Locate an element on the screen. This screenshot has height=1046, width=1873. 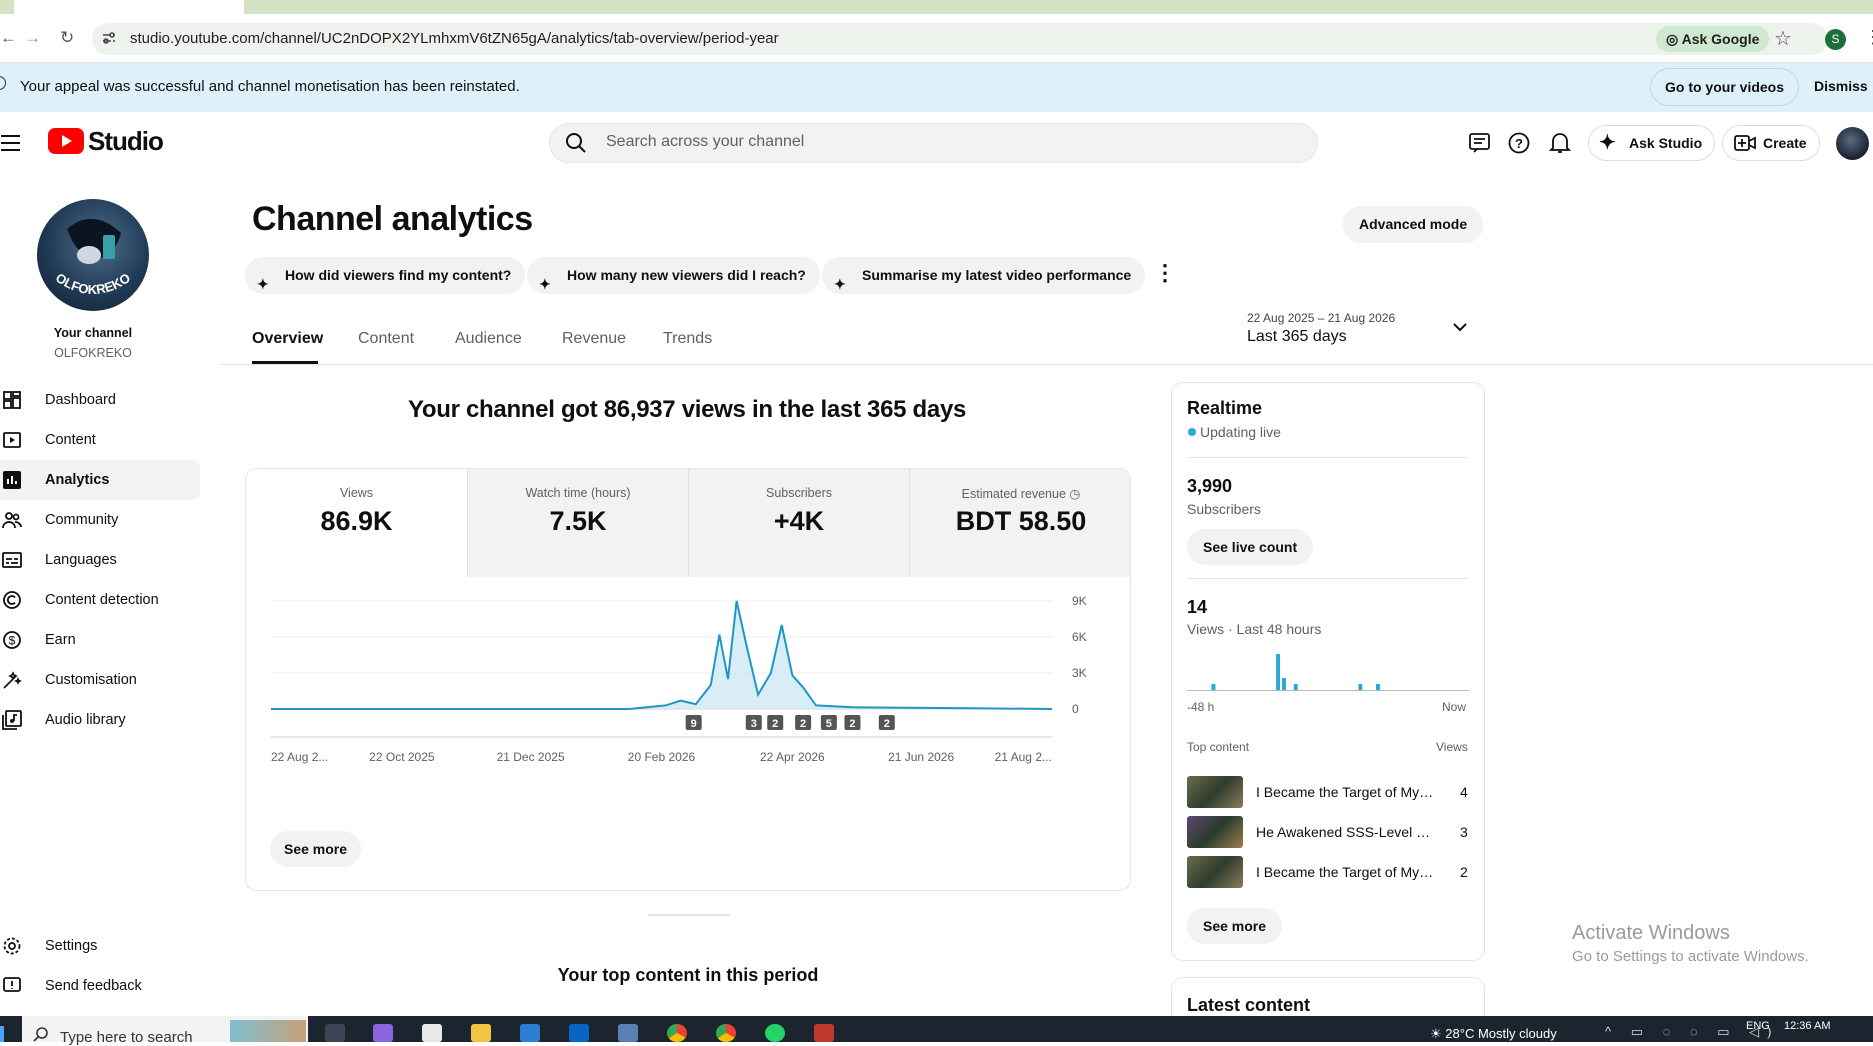
chevron-down-icon is located at coordinates (1460, 327).